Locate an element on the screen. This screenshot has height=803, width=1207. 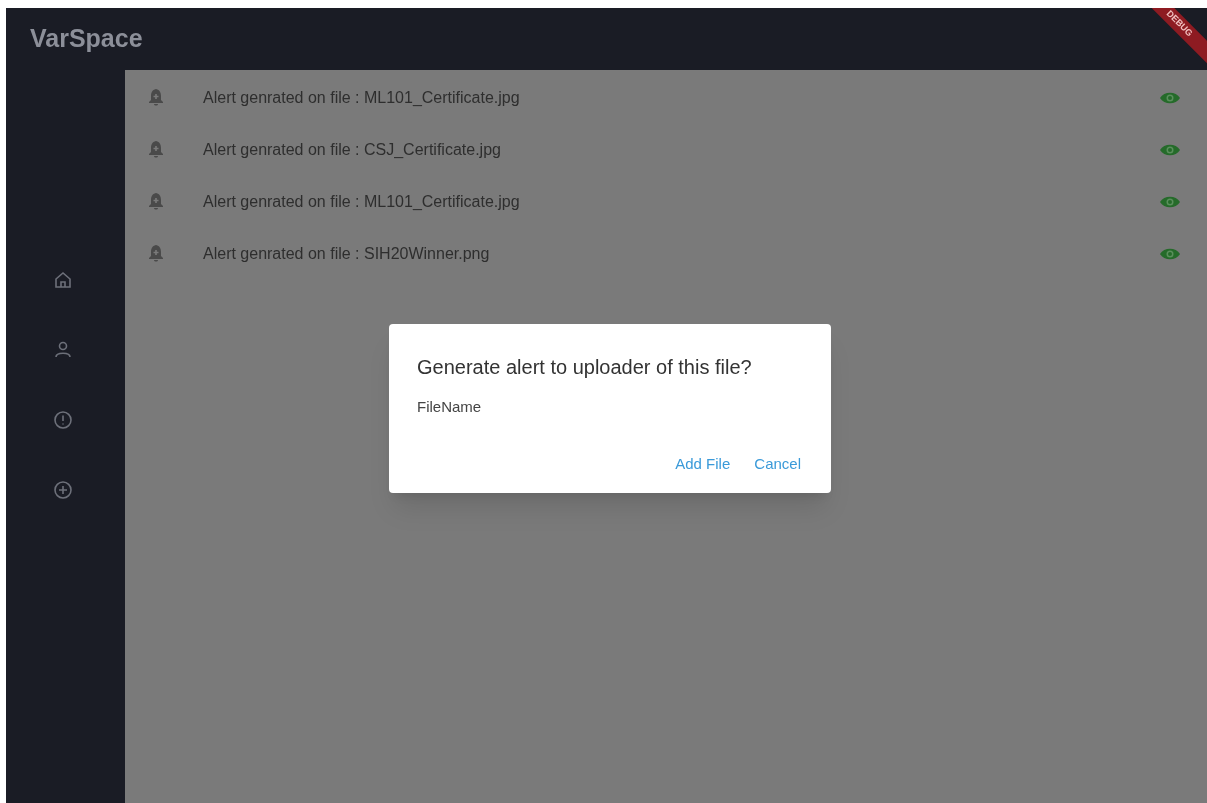
dialog-button: Cancel is located at coordinates (777, 463).